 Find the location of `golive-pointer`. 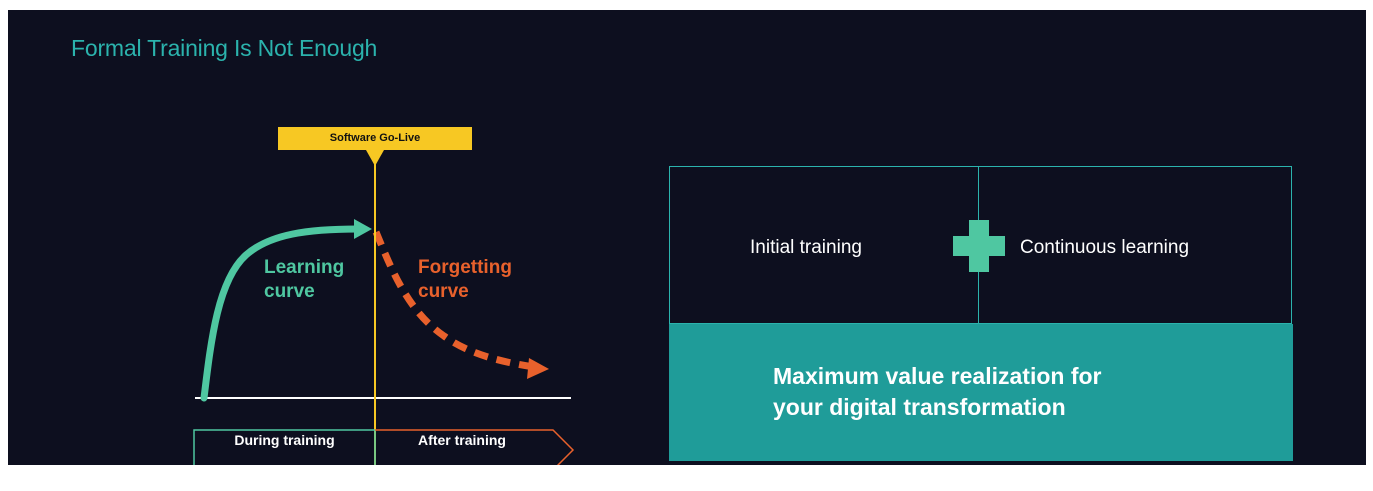

golive-pointer is located at coordinates (375, 158).